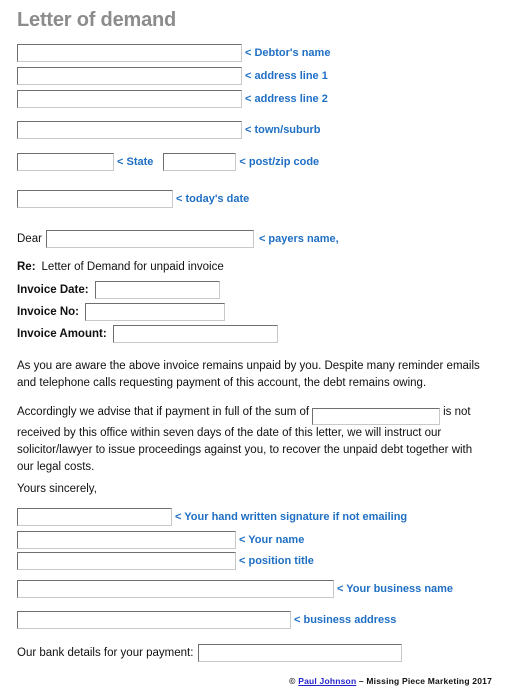 Image resolution: width=514 pixels, height=695 pixels. I want to click on your-name-note: < Your name, so click(272, 540).